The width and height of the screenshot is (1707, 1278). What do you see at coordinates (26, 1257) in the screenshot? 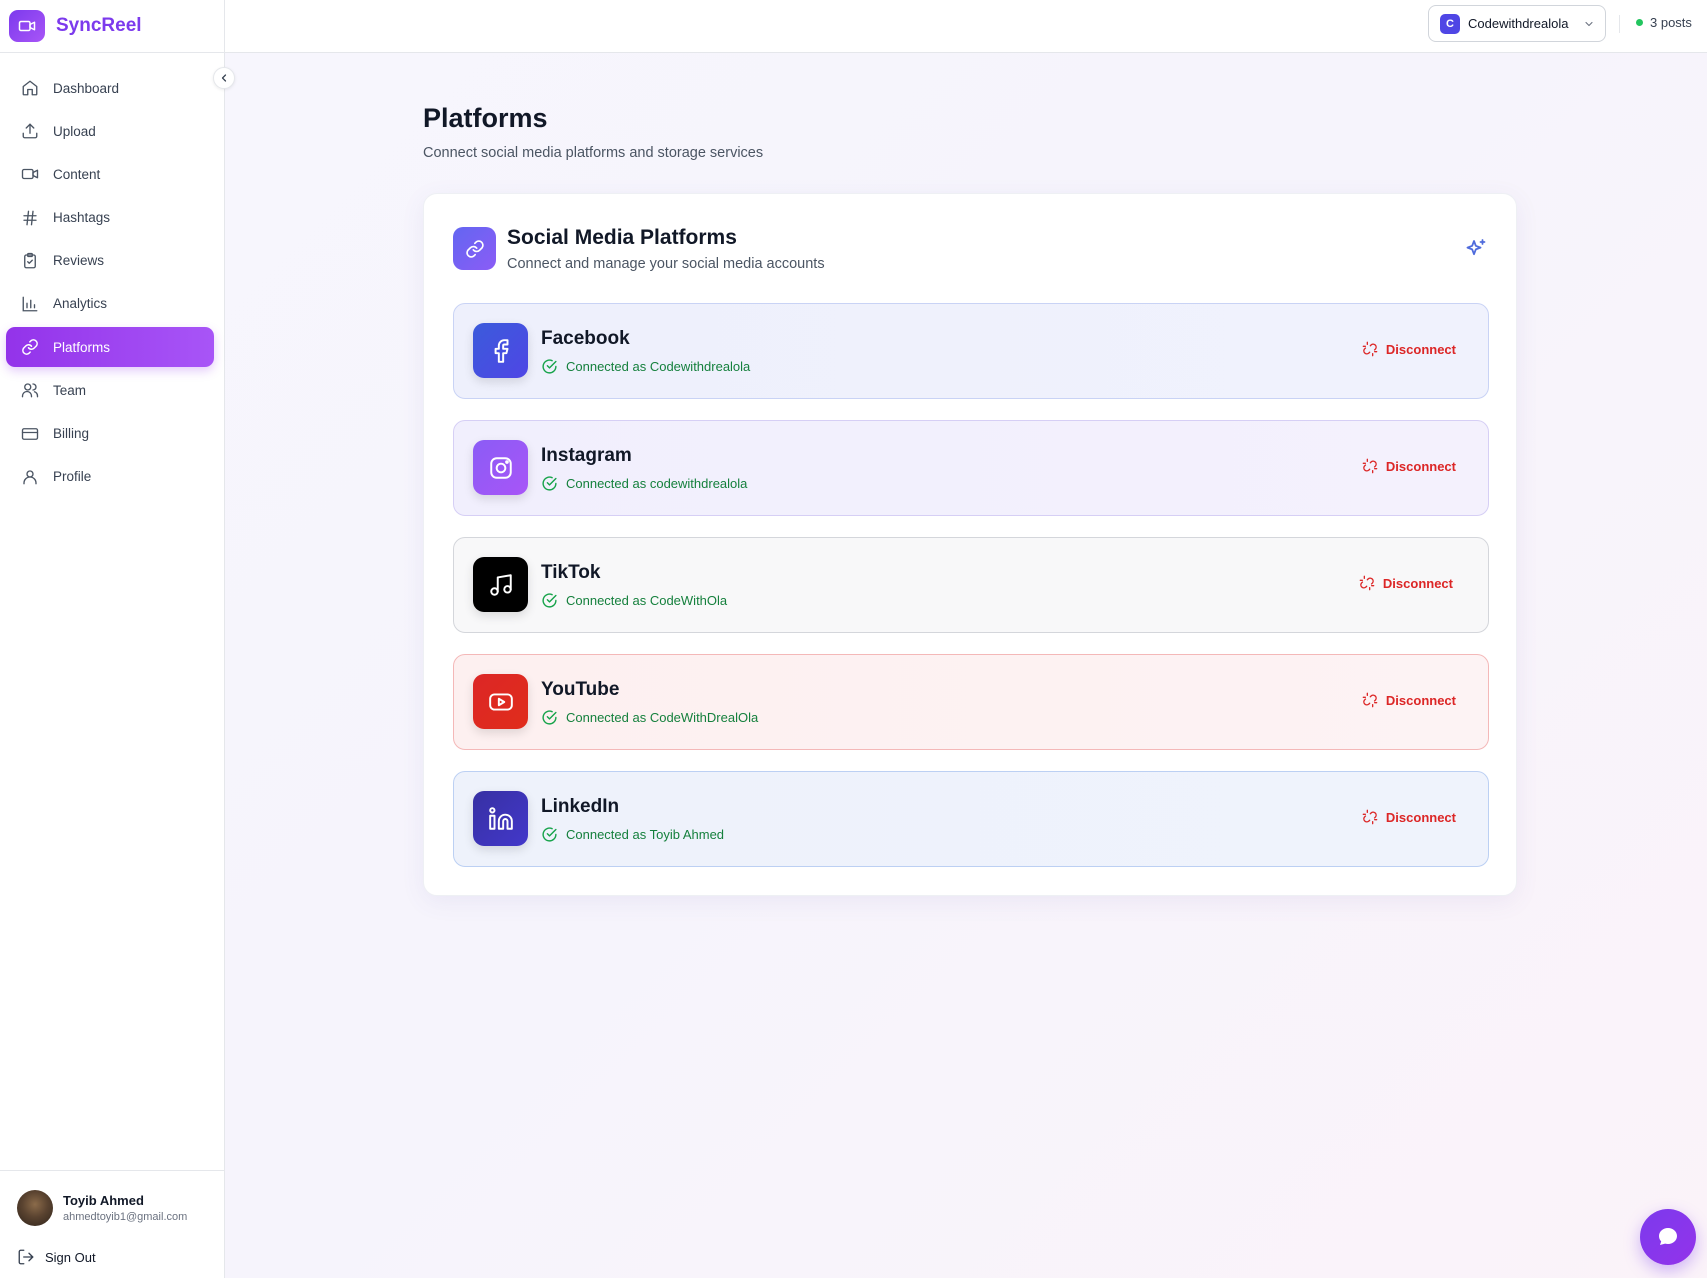
I see `log-out-icon` at bounding box center [26, 1257].